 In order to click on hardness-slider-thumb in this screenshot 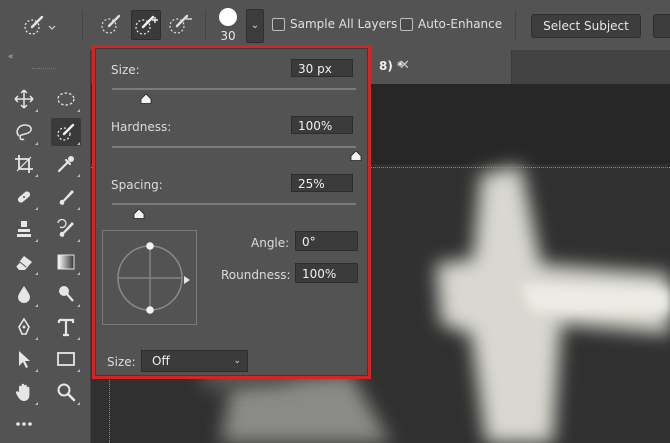, I will do `click(356, 156)`.